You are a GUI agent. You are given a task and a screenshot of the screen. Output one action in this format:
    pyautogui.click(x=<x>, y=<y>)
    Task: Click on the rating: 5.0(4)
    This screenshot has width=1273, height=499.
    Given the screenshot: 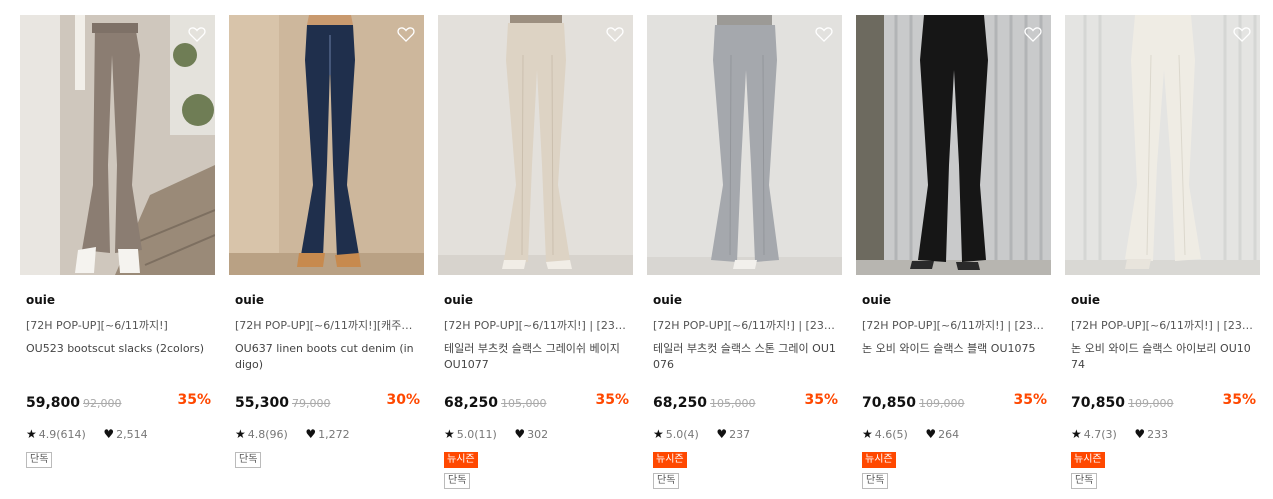 What is the action you would take?
    pyautogui.click(x=682, y=434)
    